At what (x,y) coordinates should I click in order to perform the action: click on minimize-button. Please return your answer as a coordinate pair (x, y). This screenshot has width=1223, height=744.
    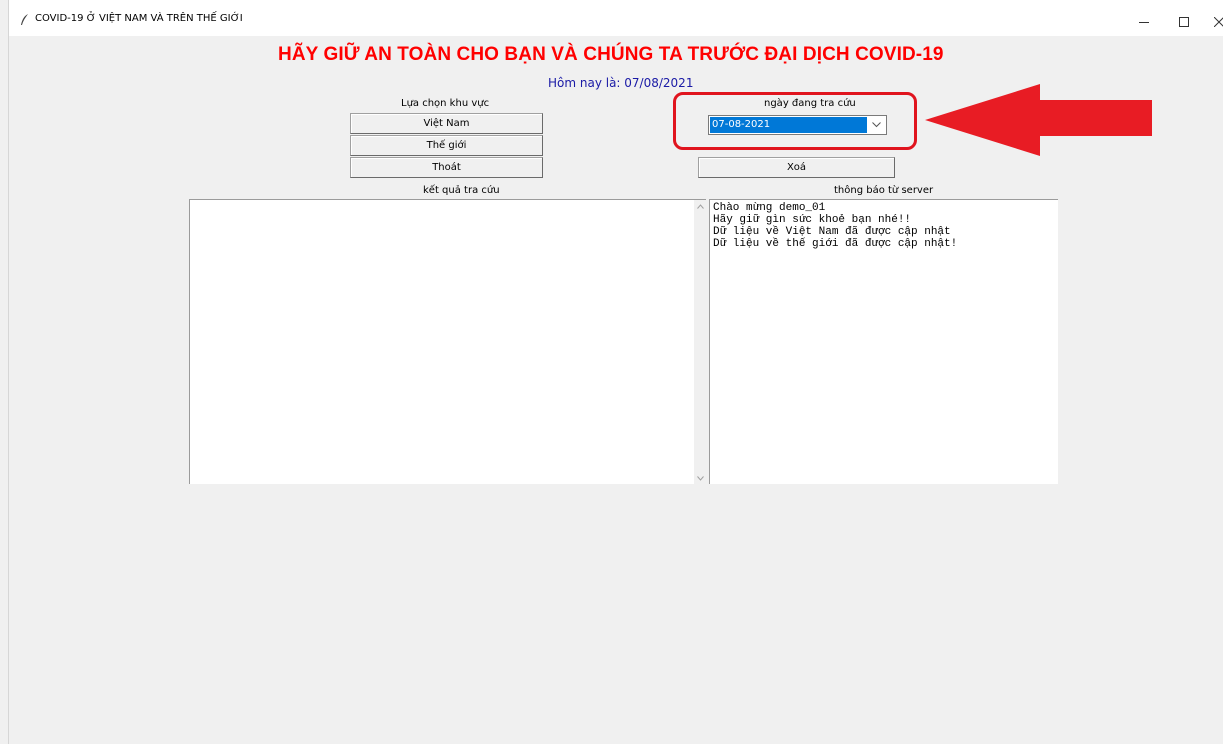
    Looking at the image, I should click on (1144, 22).